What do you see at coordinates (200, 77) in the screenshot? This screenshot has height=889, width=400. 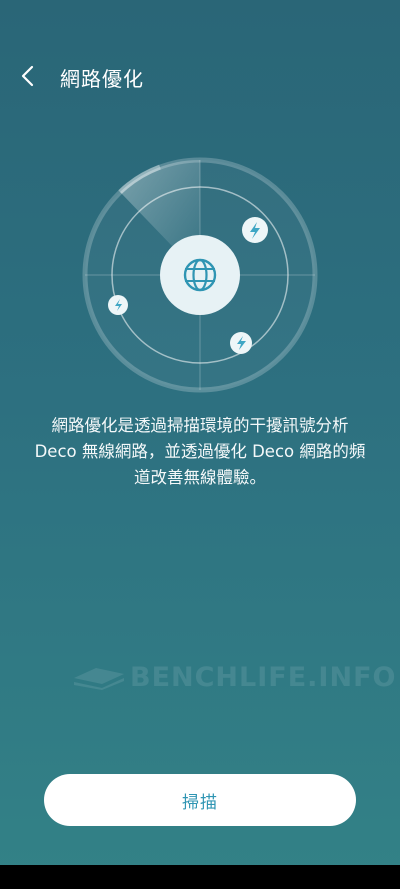 I see `header: 網路優化` at bounding box center [200, 77].